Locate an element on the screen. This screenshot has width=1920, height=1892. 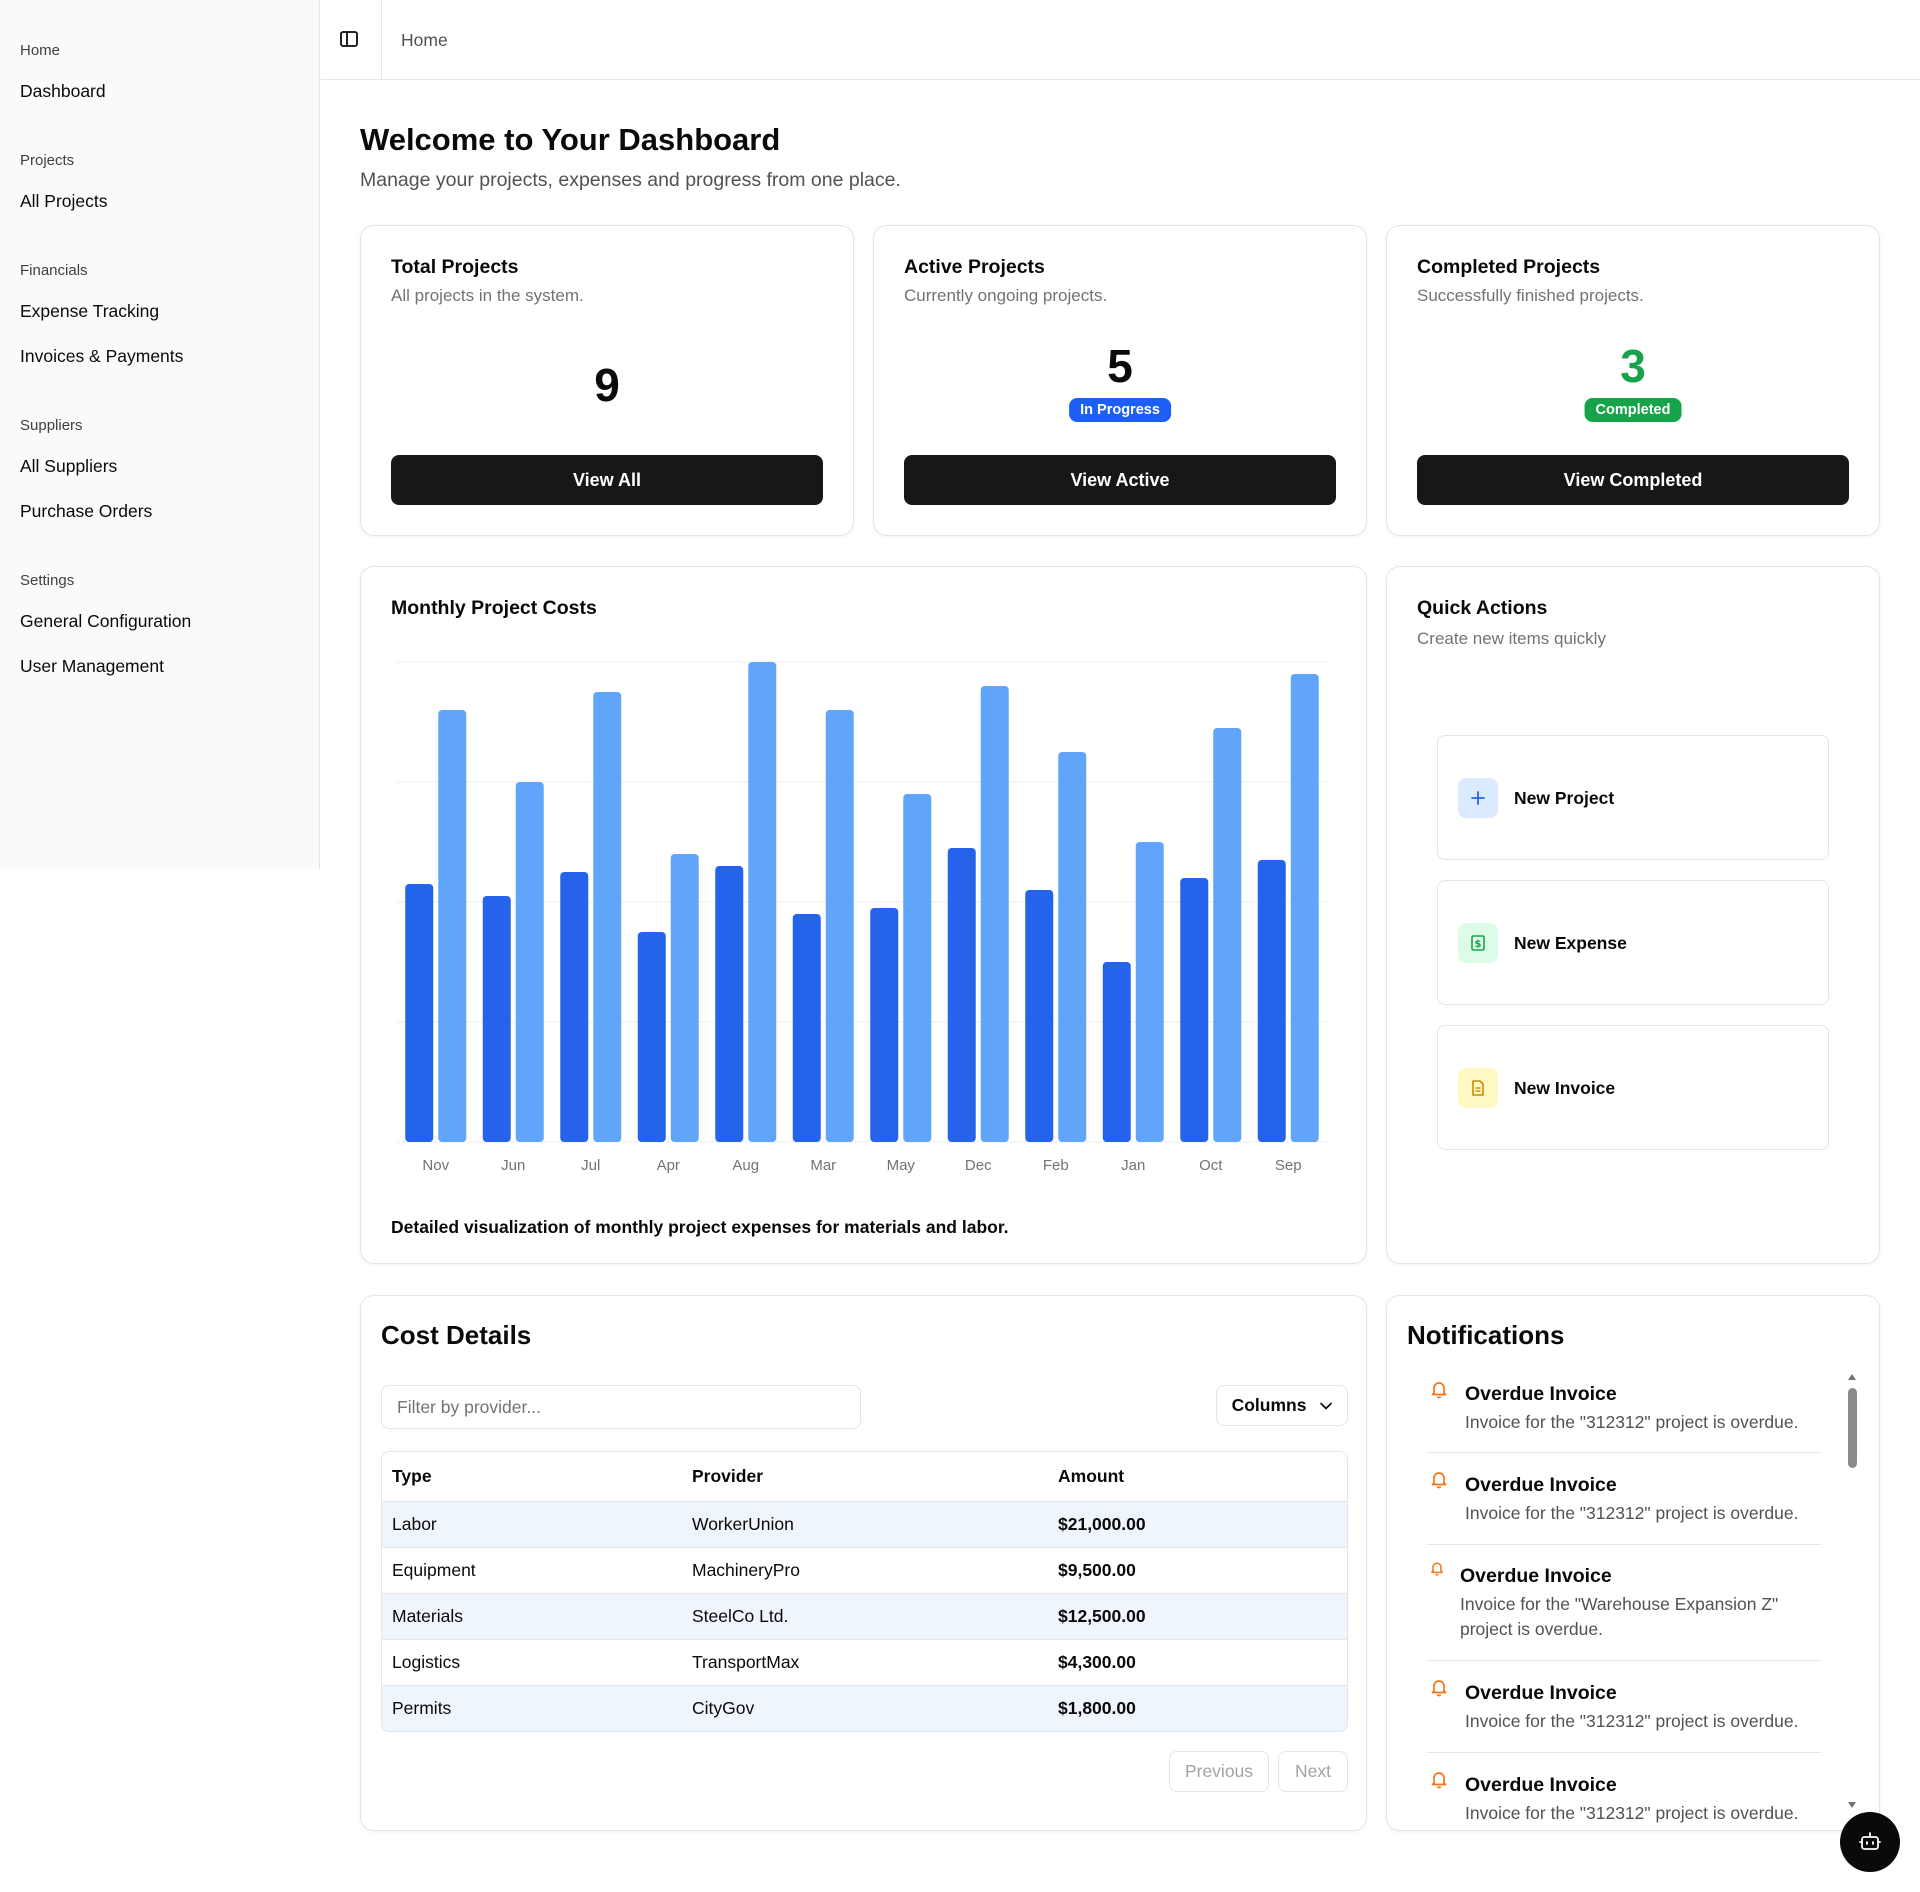
stat-card-title: Completed Projects is located at coordinates (1509, 267).